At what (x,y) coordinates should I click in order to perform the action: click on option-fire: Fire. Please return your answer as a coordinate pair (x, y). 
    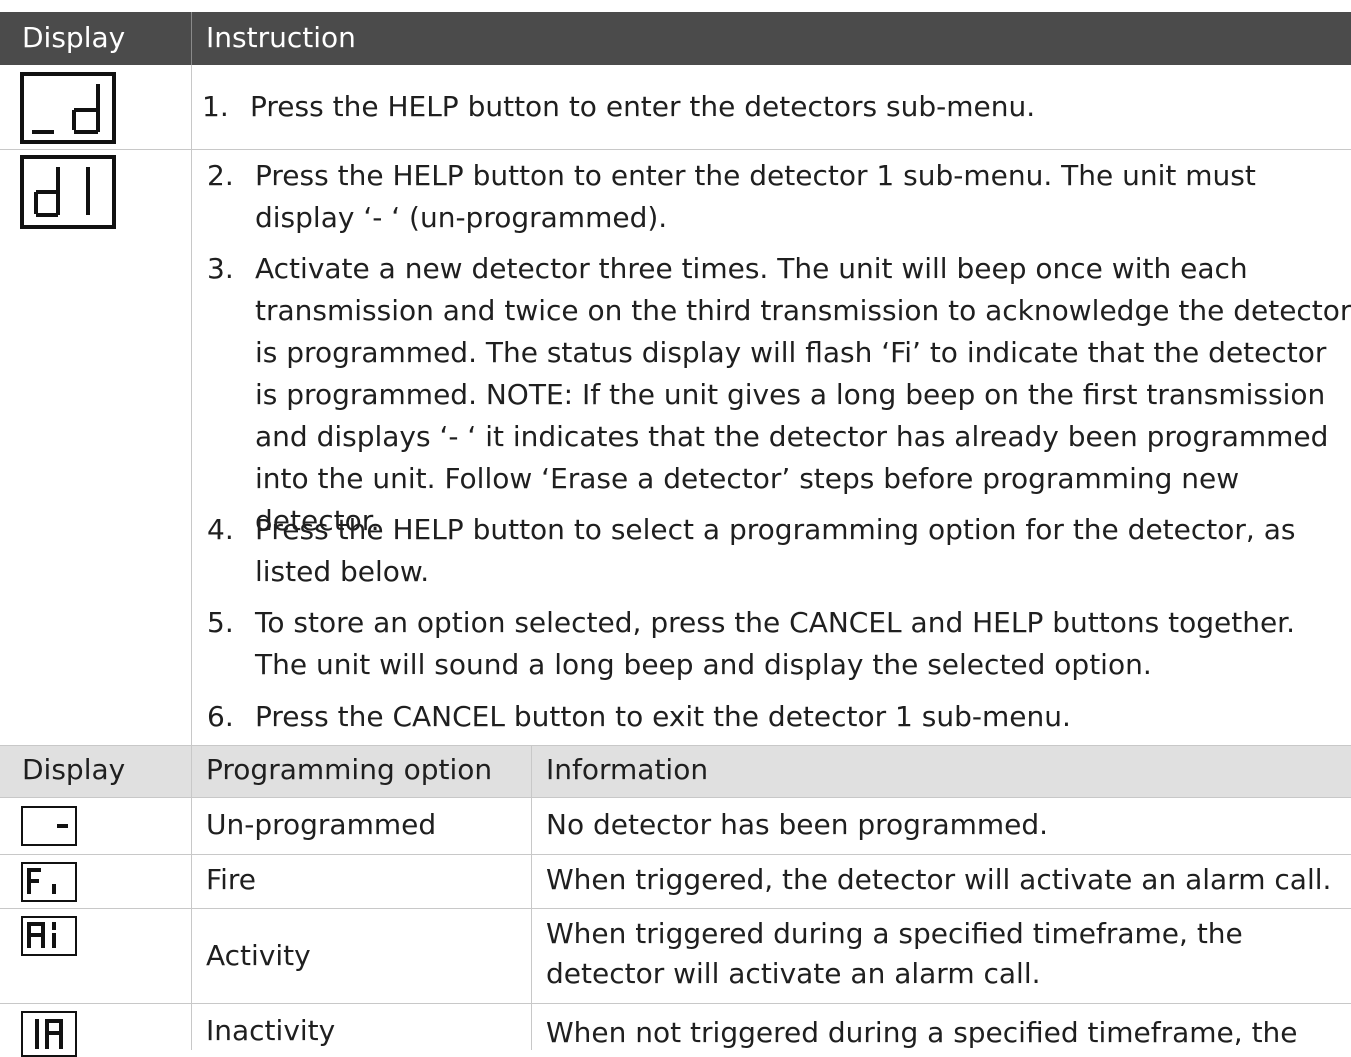
    Looking at the image, I should click on (231, 879).